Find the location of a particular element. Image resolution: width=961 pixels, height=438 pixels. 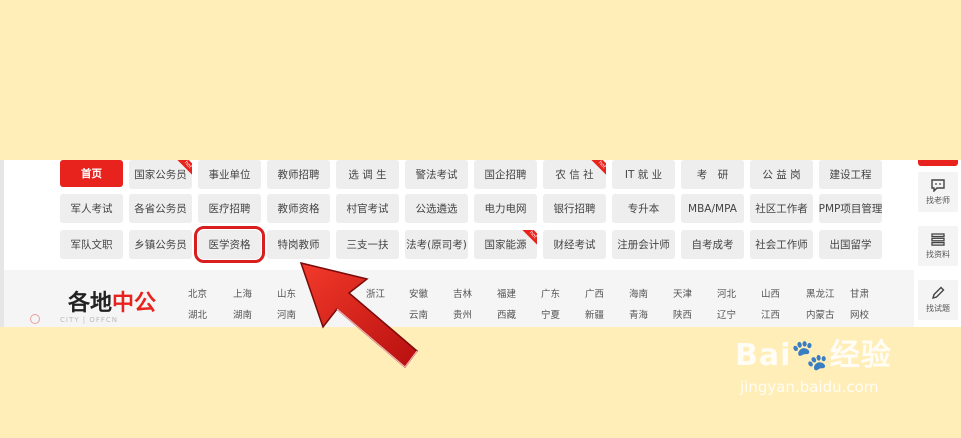

nav-item: 军人考试 is located at coordinates (91, 208).